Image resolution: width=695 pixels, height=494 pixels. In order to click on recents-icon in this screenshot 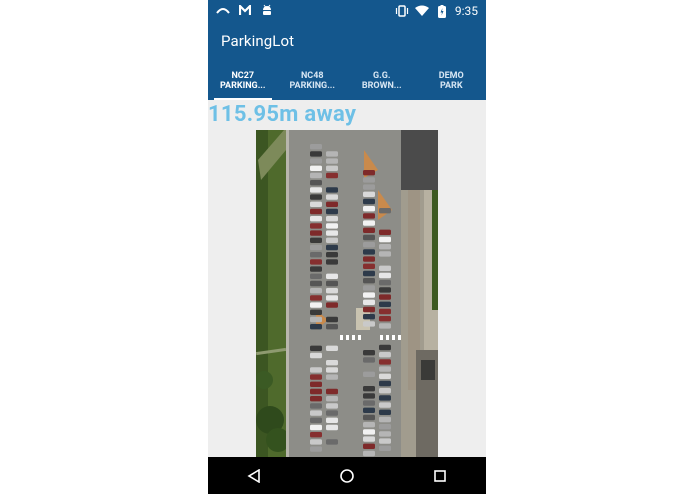, I will do `click(439, 475)`.